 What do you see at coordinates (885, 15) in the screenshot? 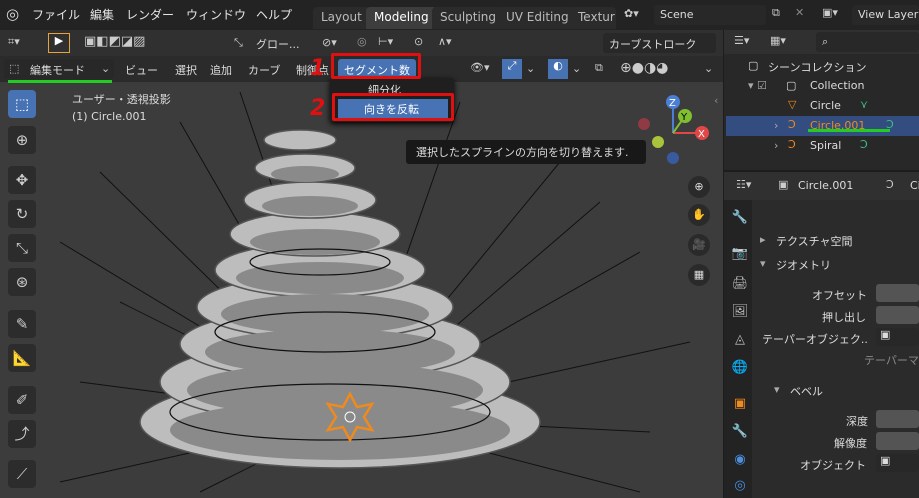
I see `view-layer-selector: View Layer` at bounding box center [885, 15].